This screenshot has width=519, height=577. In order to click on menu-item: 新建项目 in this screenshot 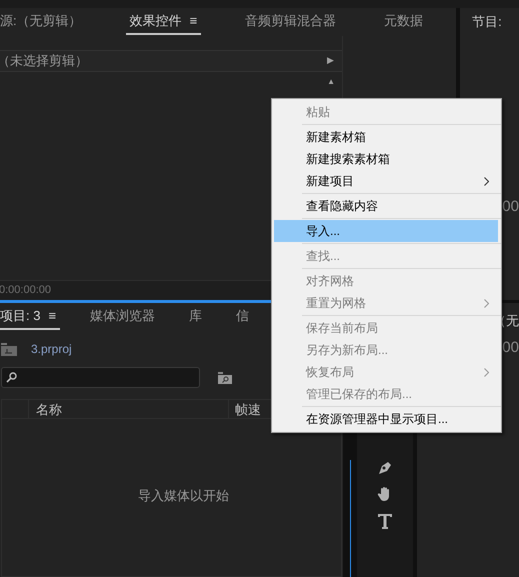, I will do `click(387, 181)`.